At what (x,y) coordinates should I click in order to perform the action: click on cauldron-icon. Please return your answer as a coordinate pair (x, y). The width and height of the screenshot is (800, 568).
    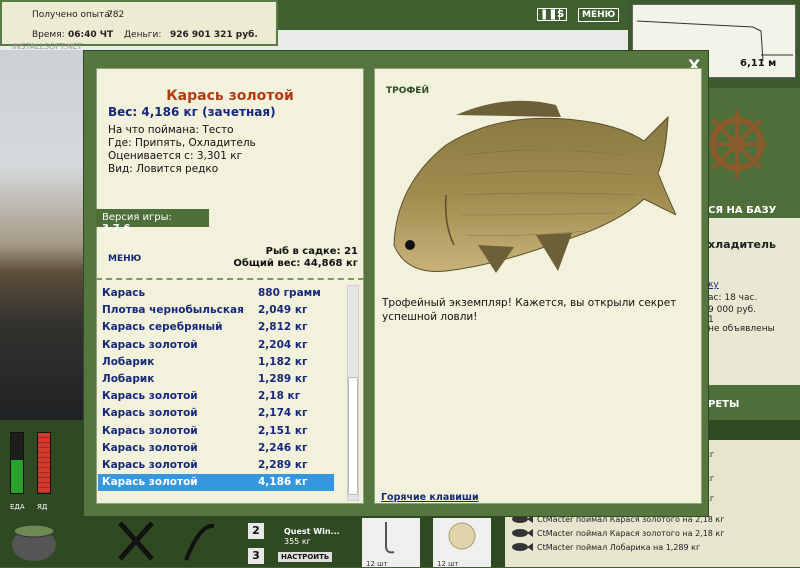
    Looking at the image, I should click on (34, 539).